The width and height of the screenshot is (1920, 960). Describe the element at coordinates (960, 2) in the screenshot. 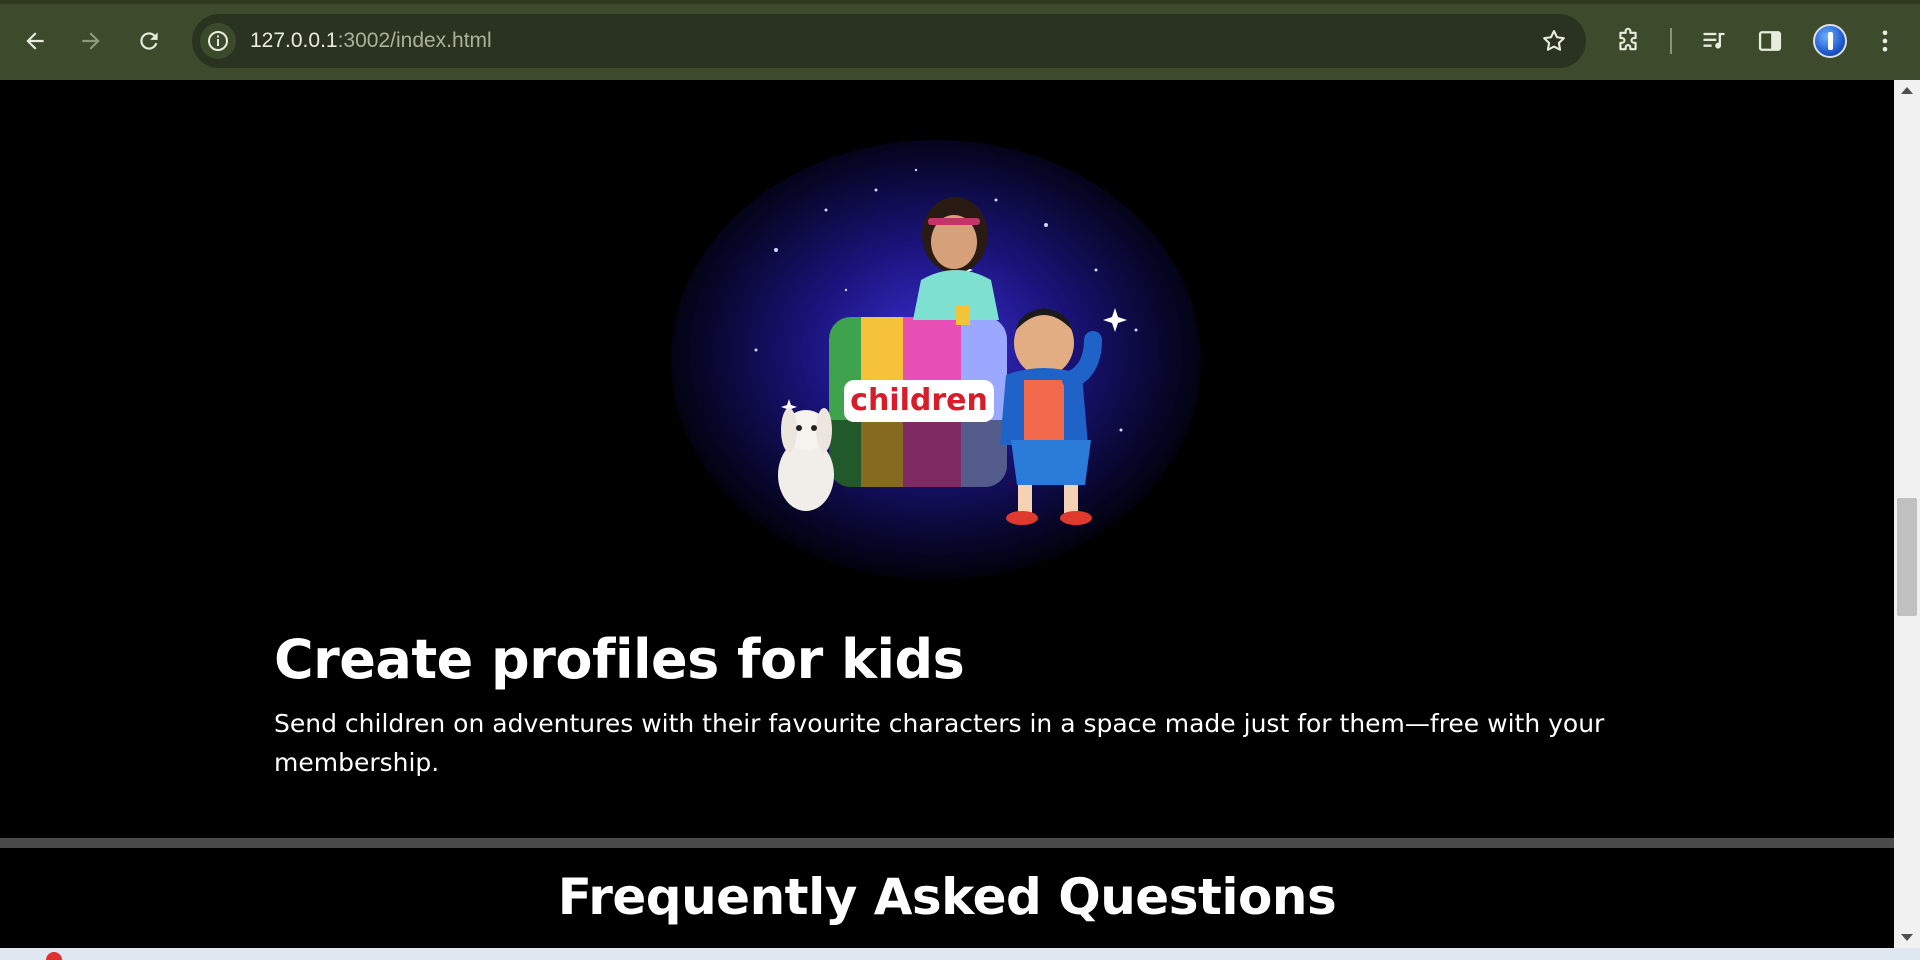

I see `tab-strip-edge` at that location.